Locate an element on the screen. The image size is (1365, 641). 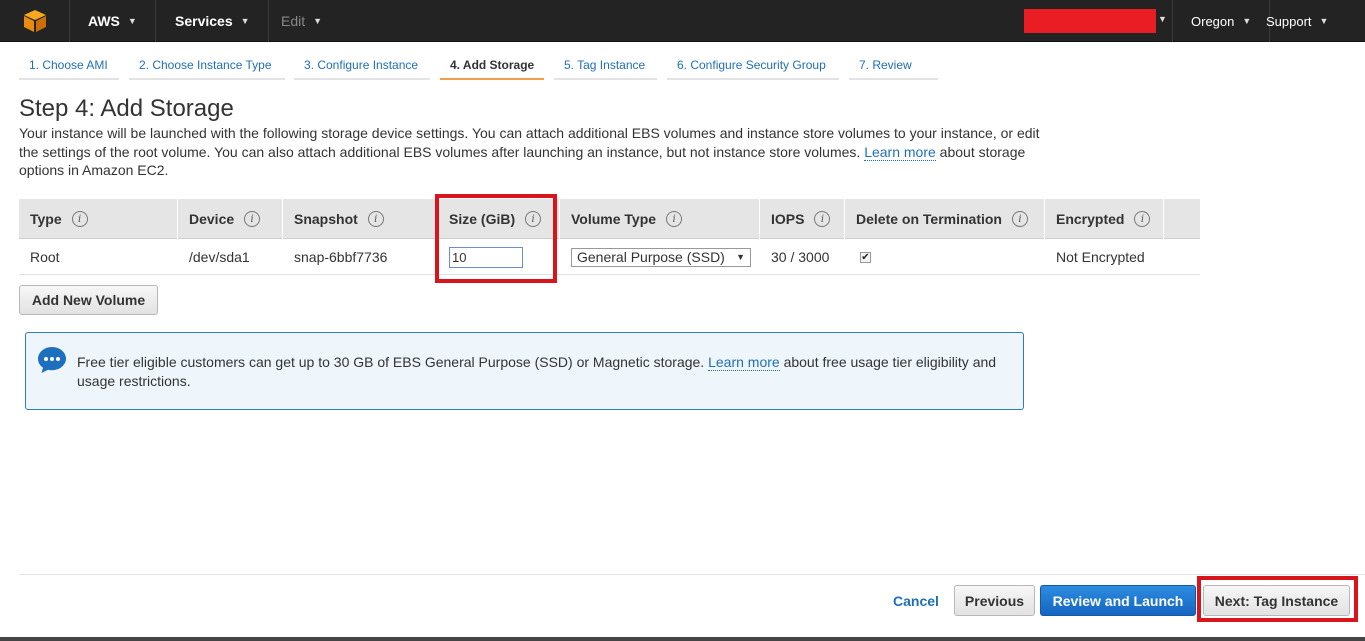
highlight-box-next is located at coordinates (1277, 599).